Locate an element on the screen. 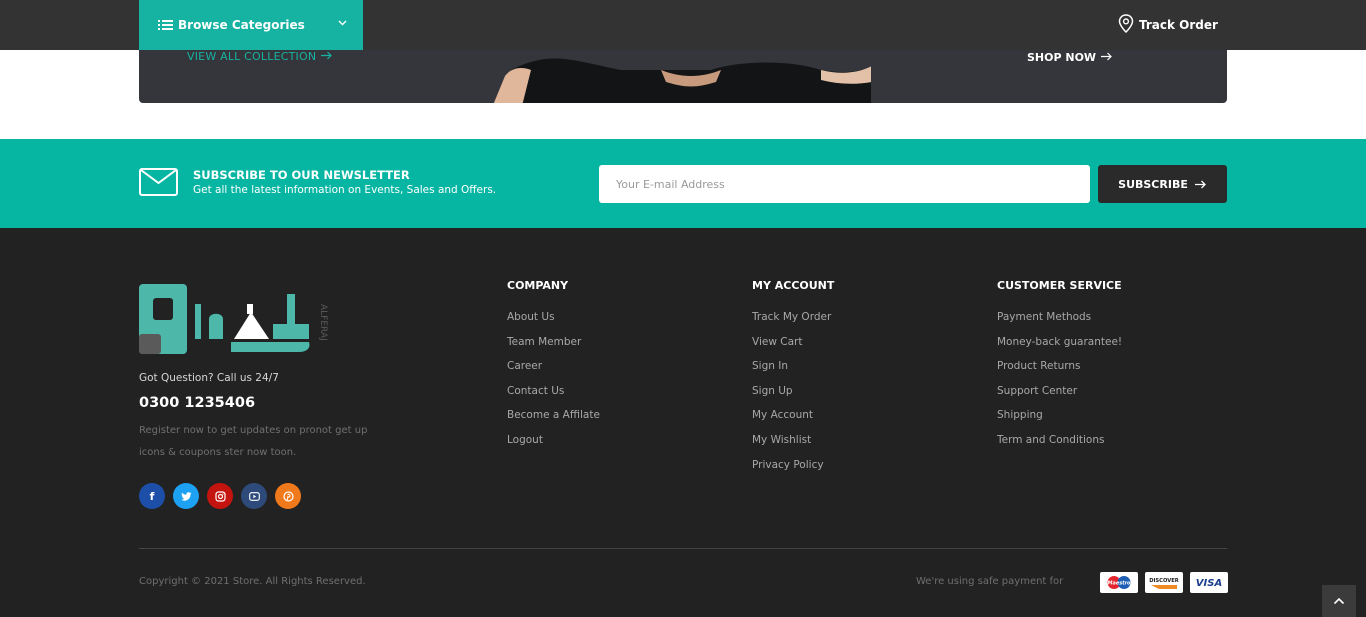 The width and height of the screenshot is (1366, 617). social-links: f is located at coordinates (220, 496).